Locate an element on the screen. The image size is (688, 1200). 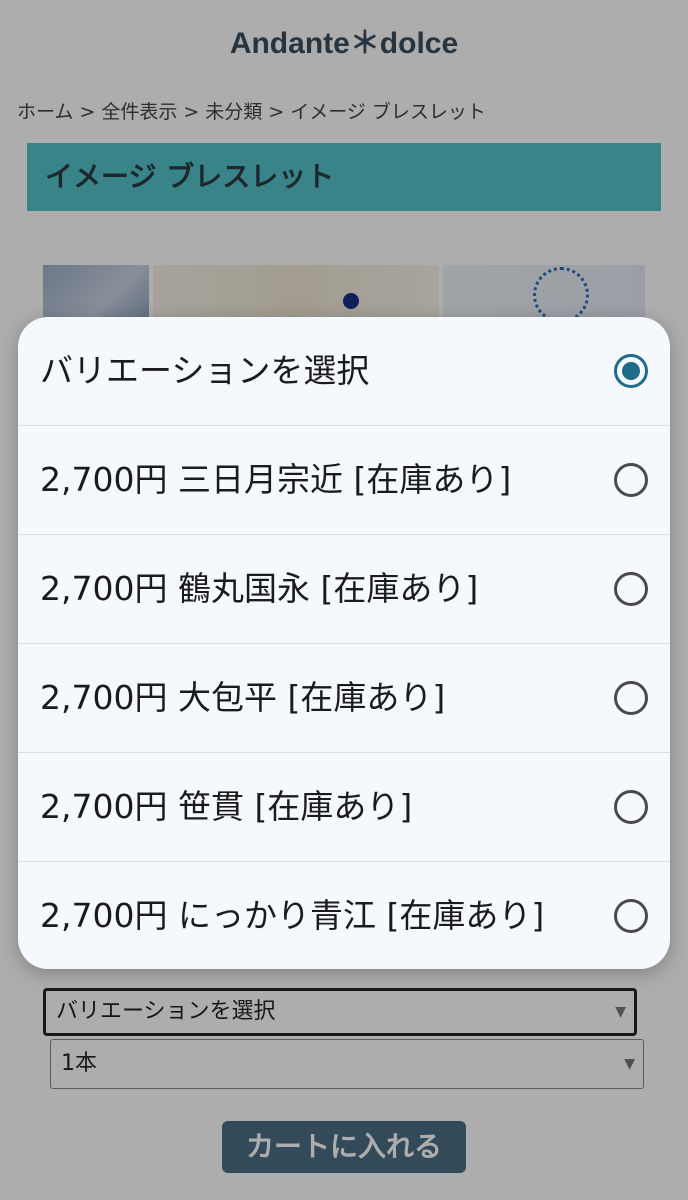
variation-option-label: 2,700円 三日月宗近 [在庫あり] is located at coordinates (276, 479).